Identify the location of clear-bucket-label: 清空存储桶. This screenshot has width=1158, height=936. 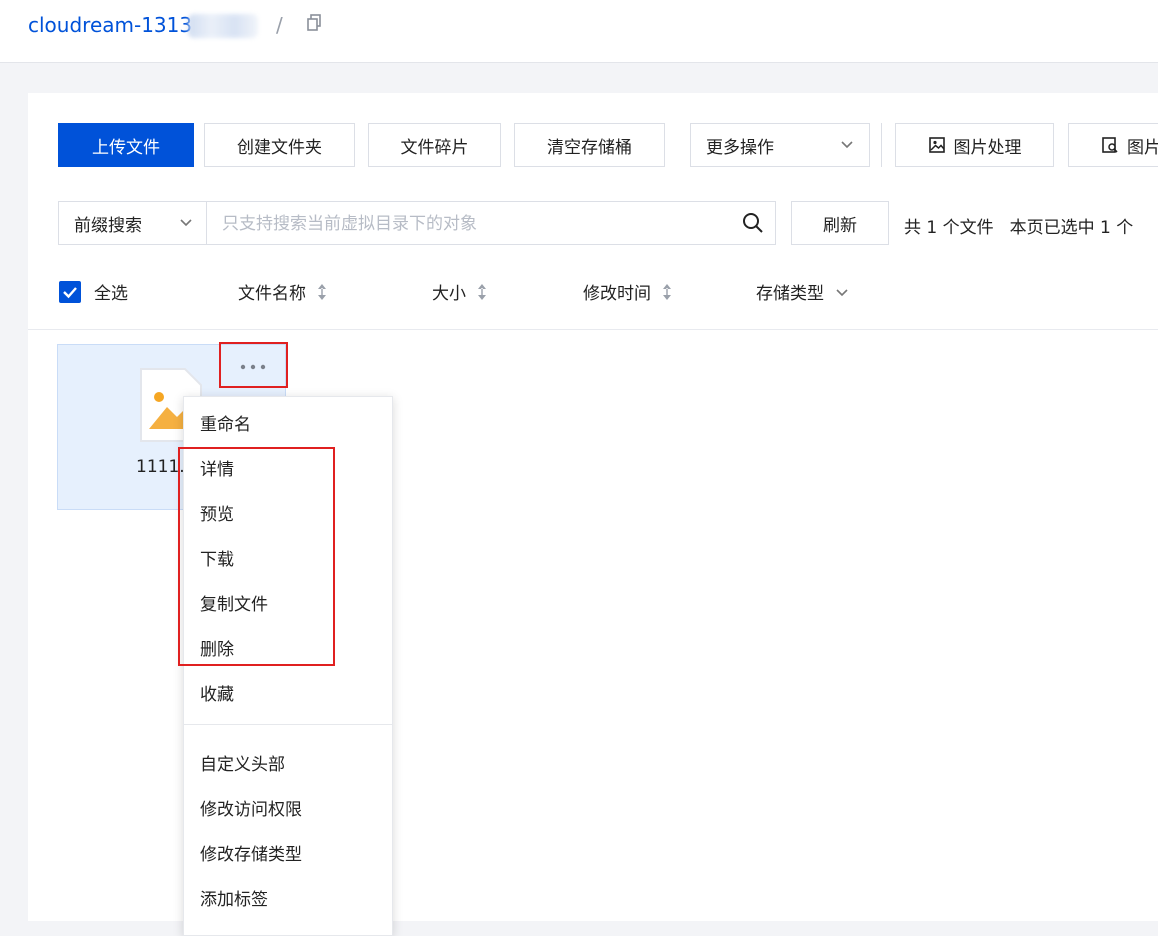
(589, 147).